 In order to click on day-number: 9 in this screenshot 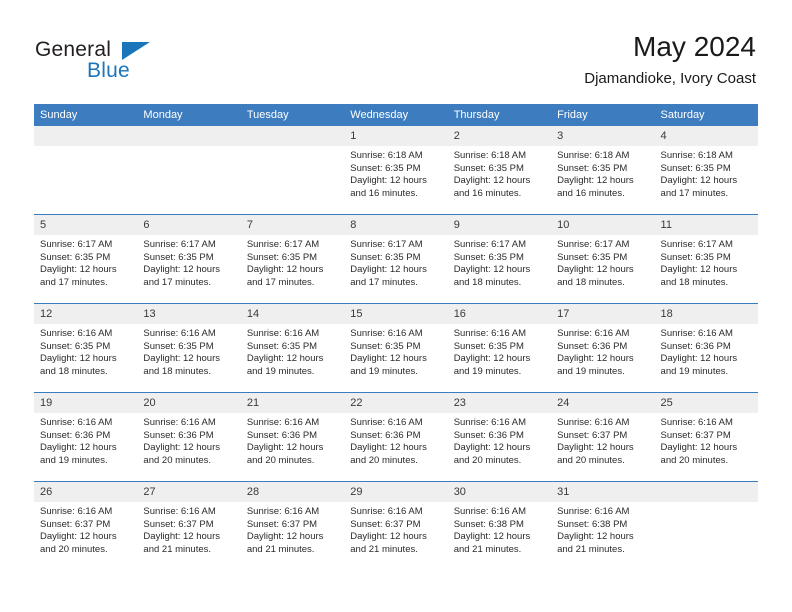, I will do `click(499, 225)`.